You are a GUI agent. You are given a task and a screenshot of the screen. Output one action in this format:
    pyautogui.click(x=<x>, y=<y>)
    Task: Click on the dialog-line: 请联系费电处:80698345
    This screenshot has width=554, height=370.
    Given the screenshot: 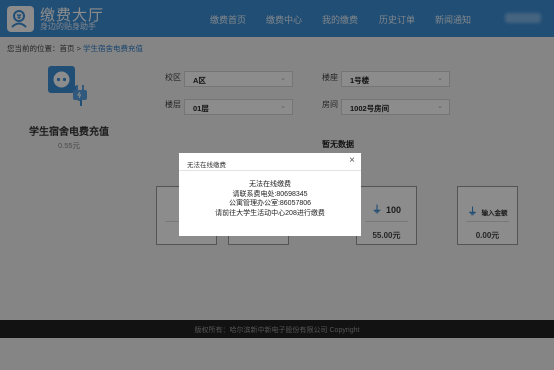 What is the action you would take?
    pyautogui.click(x=270, y=194)
    